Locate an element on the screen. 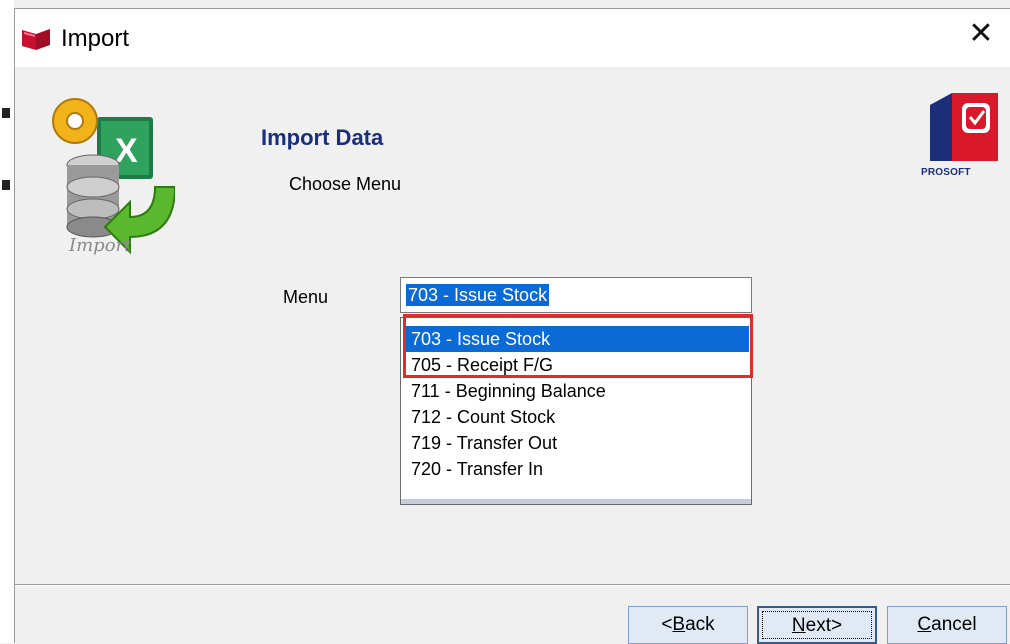 The image size is (1010, 644). dropdown-bottom-edge is located at coordinates (576, 501).